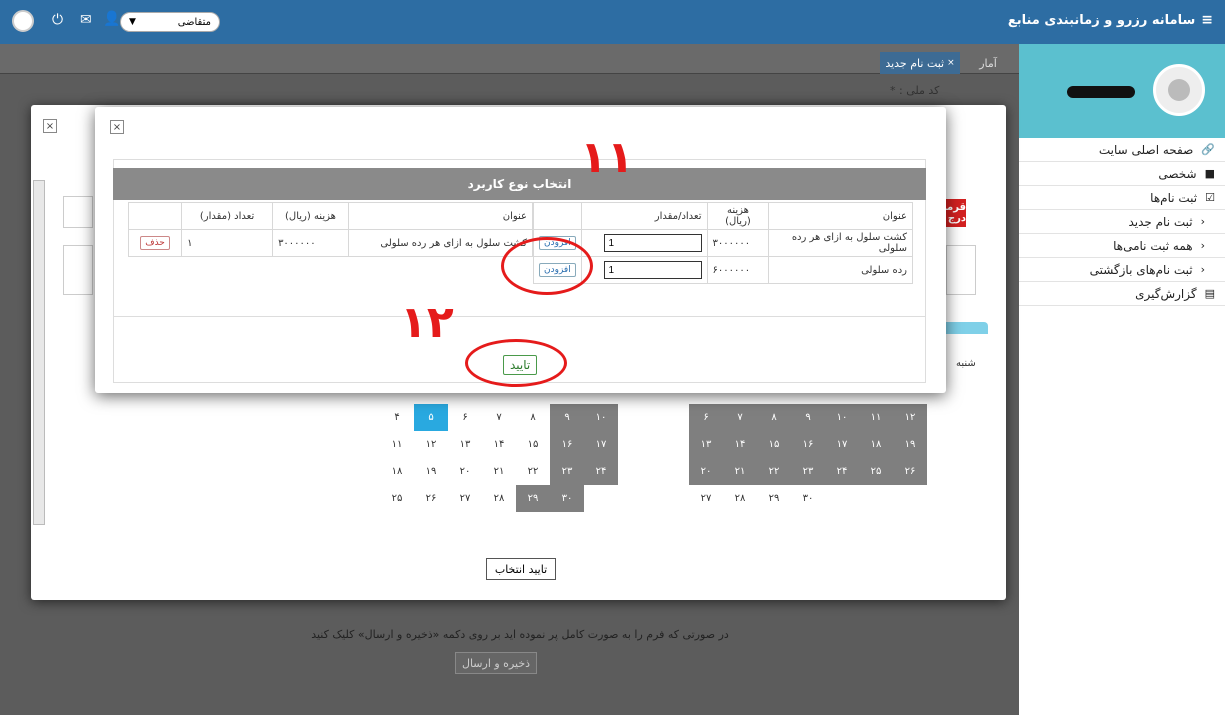 This screenshot has width=1225, height=715. Describe the element at coordinates (1122, 246) in the screenshot. I see `sidebar-item-all-registrations: ‹ همه ثبت نامی‌ها` at that location.